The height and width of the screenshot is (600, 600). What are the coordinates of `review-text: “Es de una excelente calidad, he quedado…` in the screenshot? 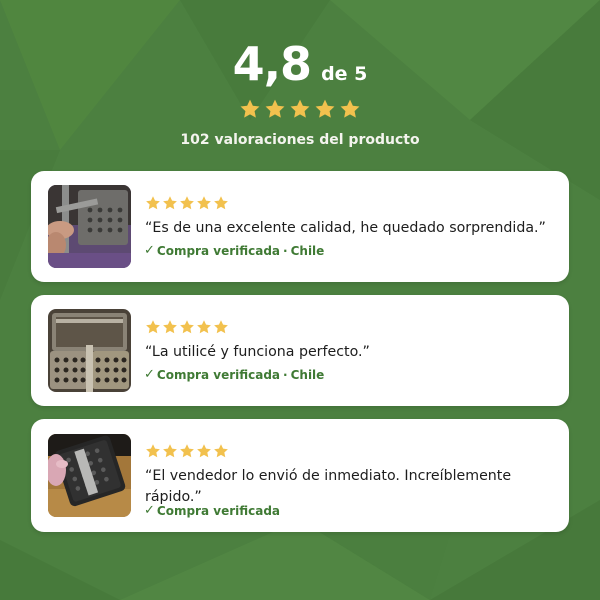 It's located at (345, 228).